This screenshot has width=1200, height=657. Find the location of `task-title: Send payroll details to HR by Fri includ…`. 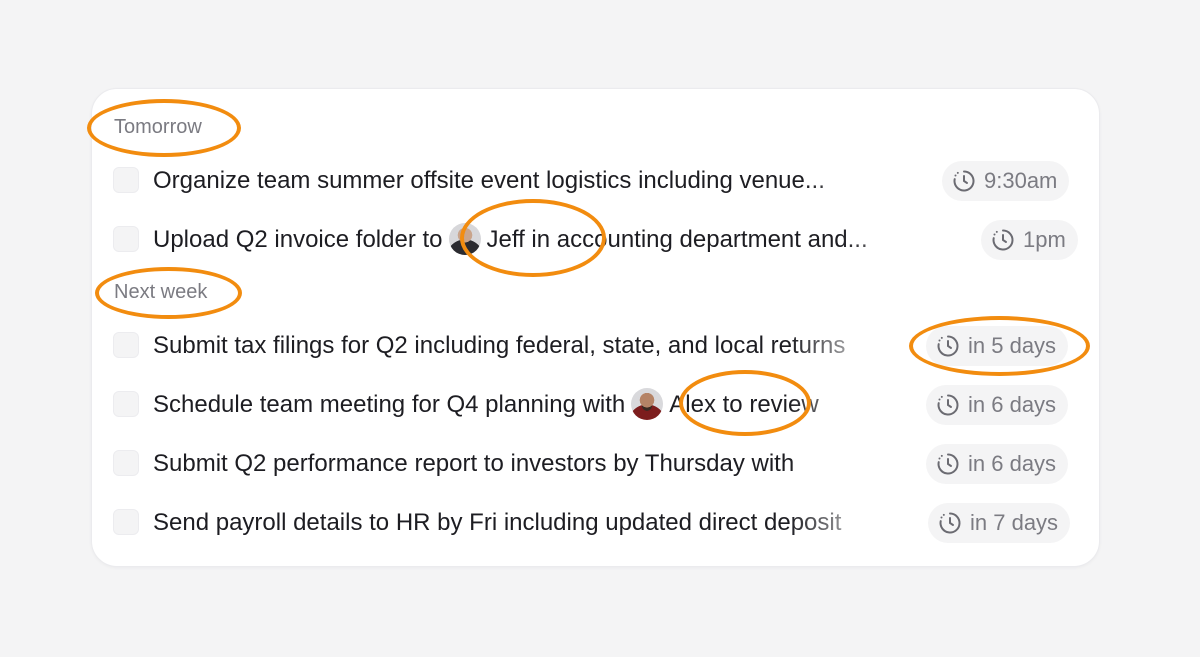

task-title: Send payroll details to HR by Fri includ… is located at coordinates (497, 522).